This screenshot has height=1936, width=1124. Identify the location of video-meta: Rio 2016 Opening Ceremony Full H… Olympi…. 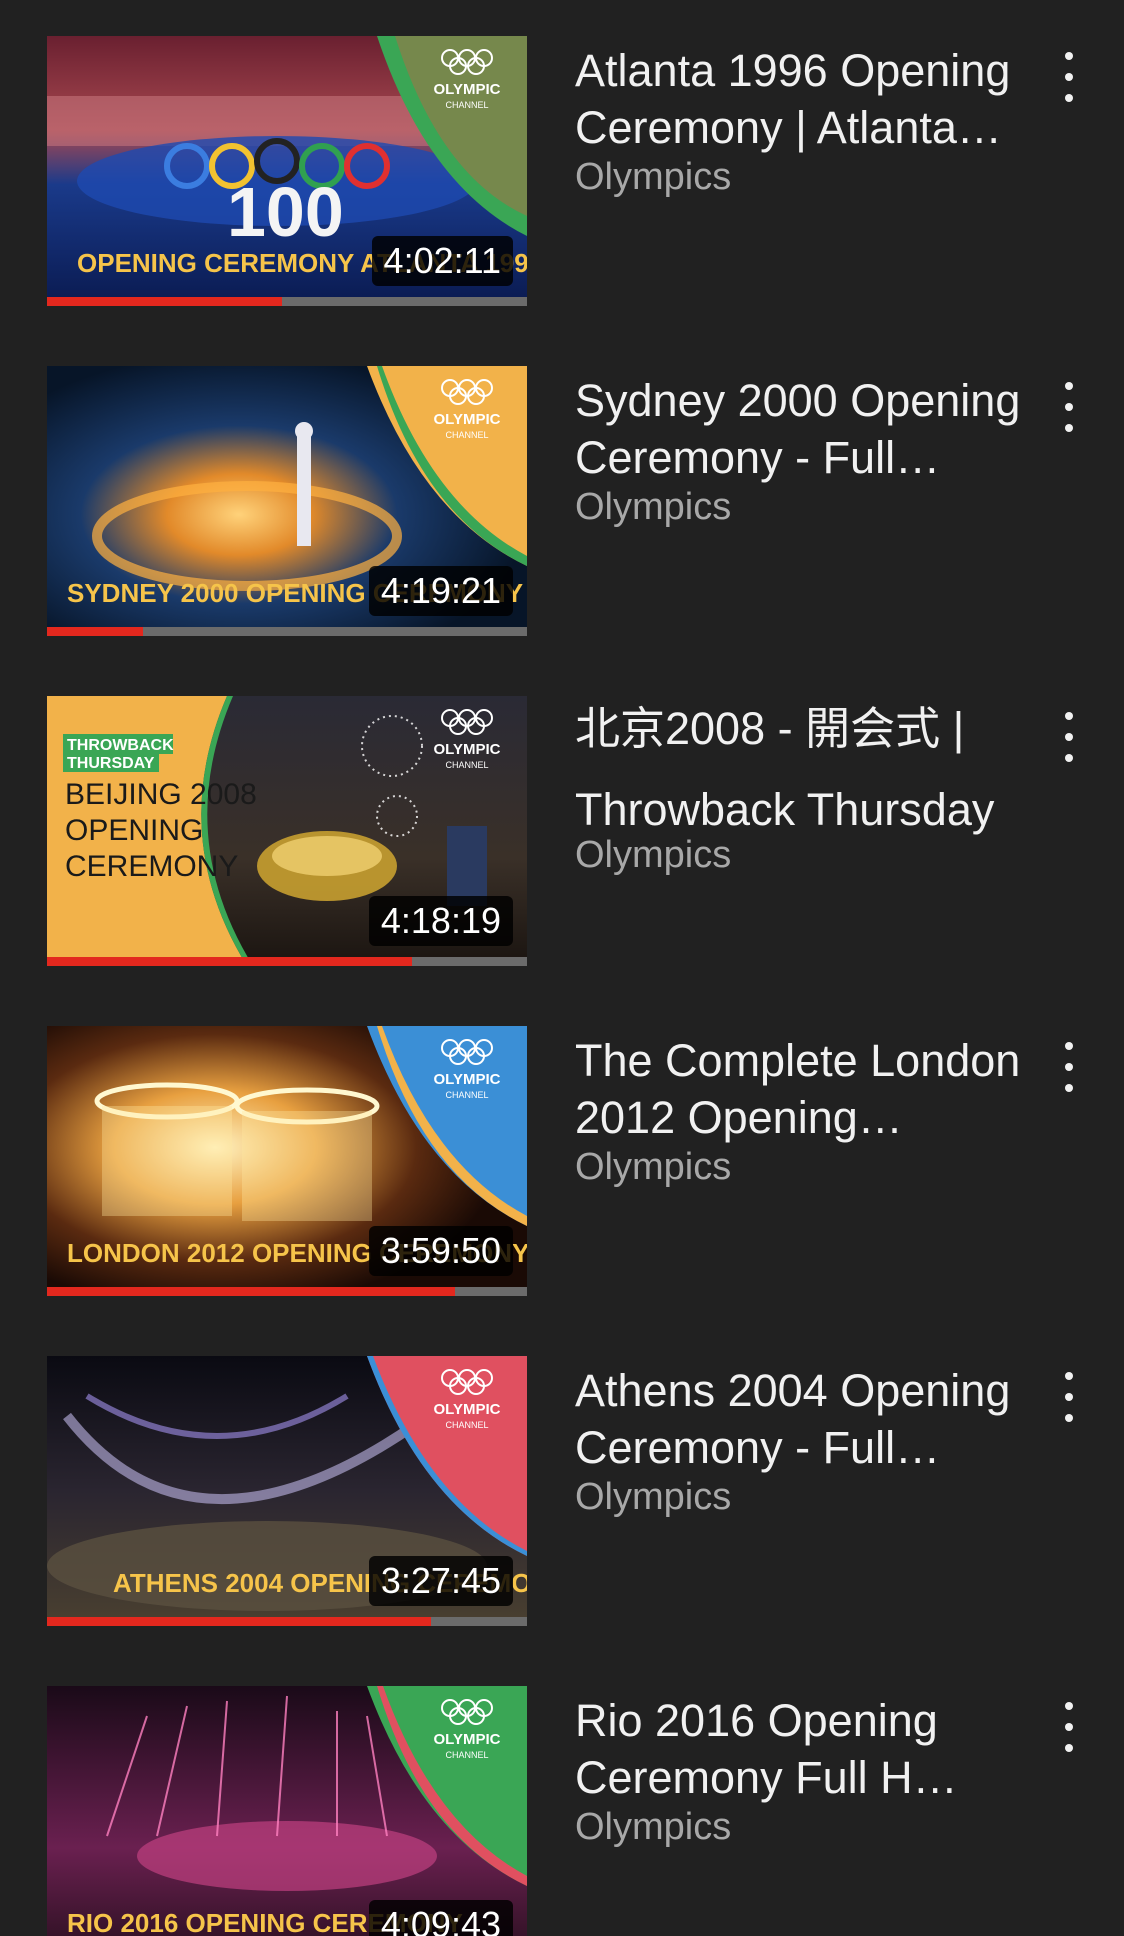
(815, 1768).